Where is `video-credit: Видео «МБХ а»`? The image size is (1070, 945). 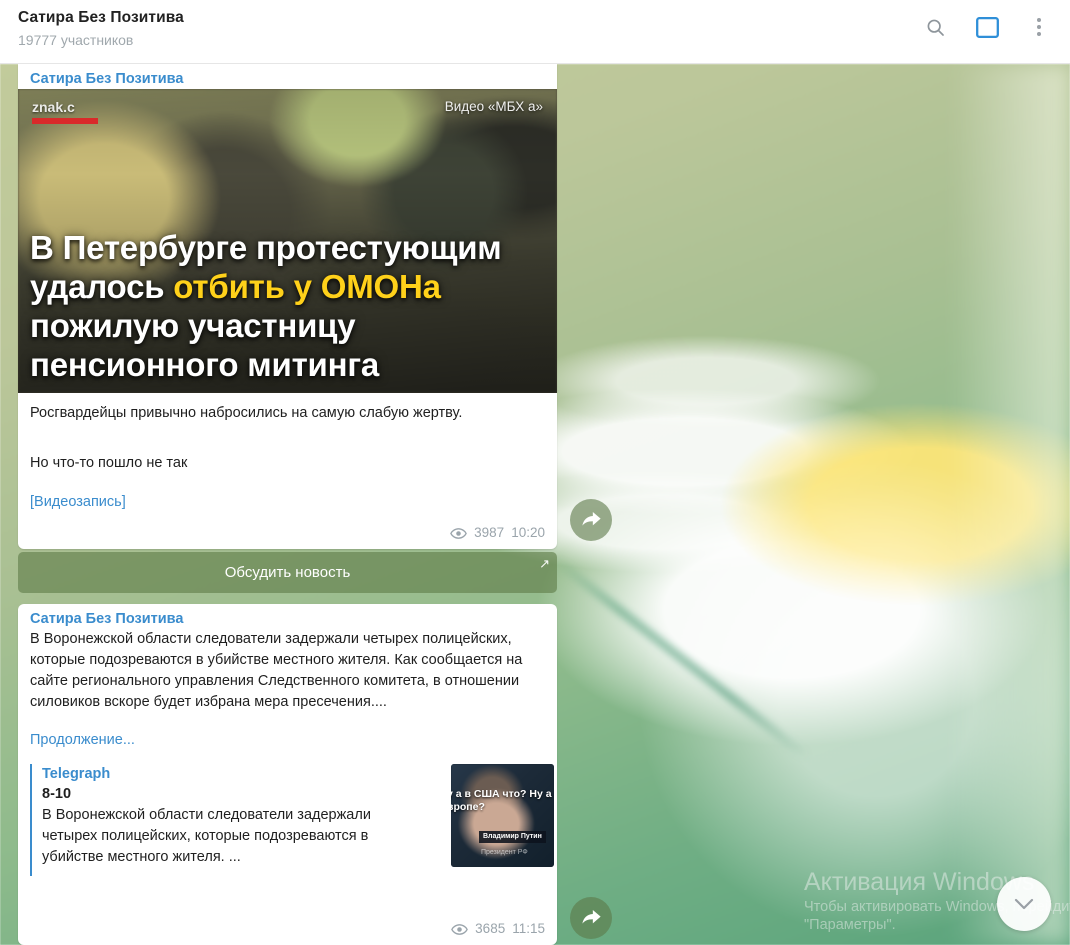
video-credit: Видео «МБХ а» is located at coordinates (493, 106).